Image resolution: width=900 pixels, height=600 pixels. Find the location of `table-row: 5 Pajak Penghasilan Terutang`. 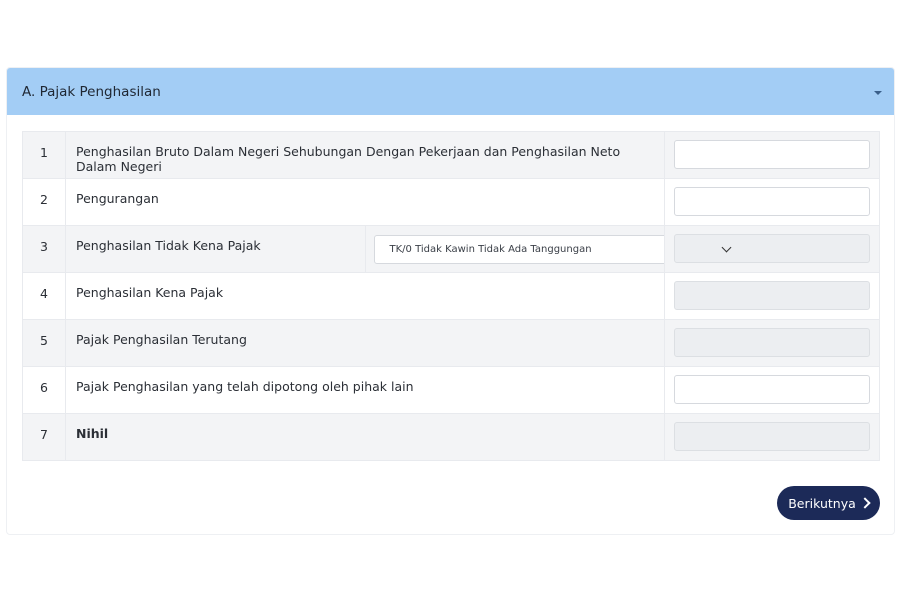

table-row: 5 Pajak Penghasilan Terutang is located at coordinates (451, 343).